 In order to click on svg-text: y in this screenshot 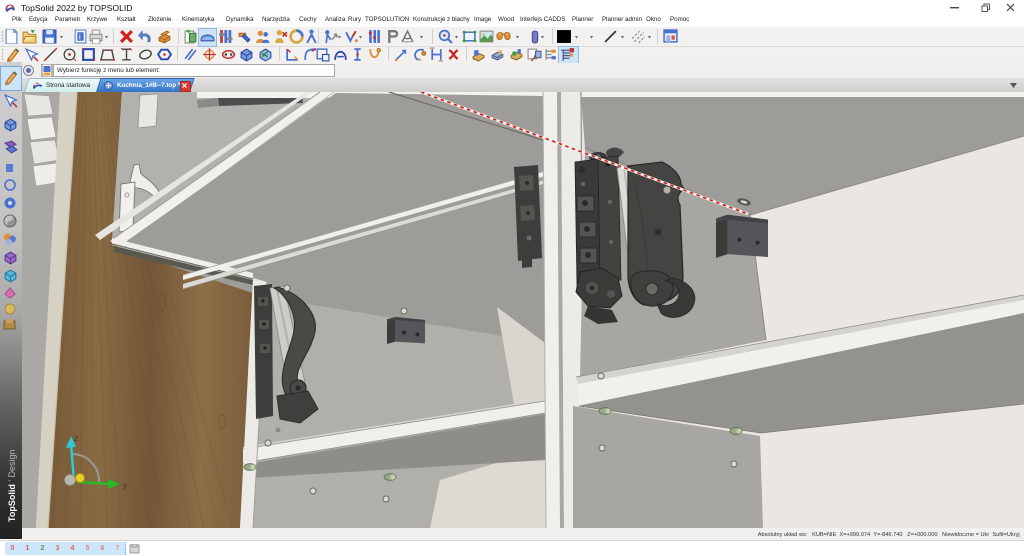, I will do `click(125, 485)`.